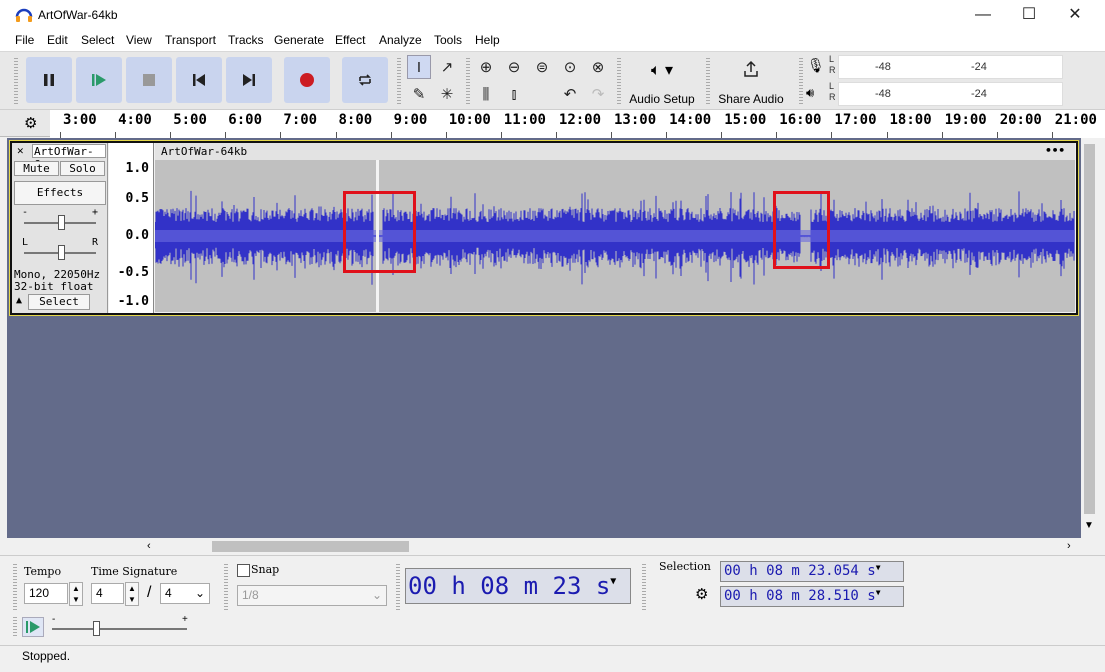  I want to click on scroll-down-icon: ▼, so click(1089, 525).